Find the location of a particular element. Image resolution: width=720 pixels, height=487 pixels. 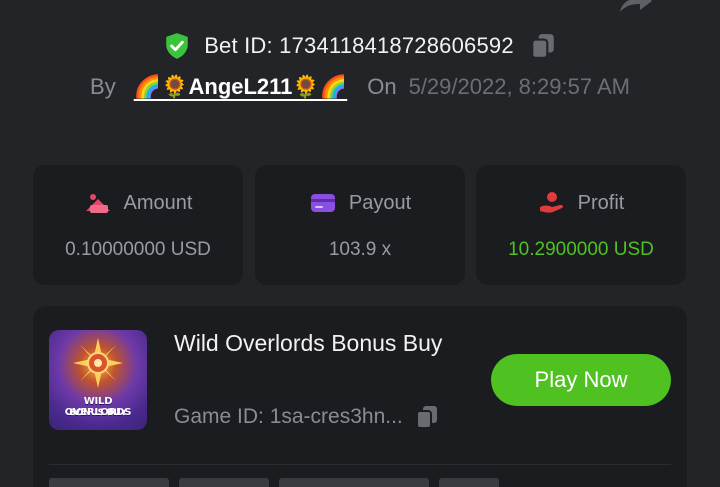

profit-card: Profit 10.2900000 USD is located at coordinates (581, 225).